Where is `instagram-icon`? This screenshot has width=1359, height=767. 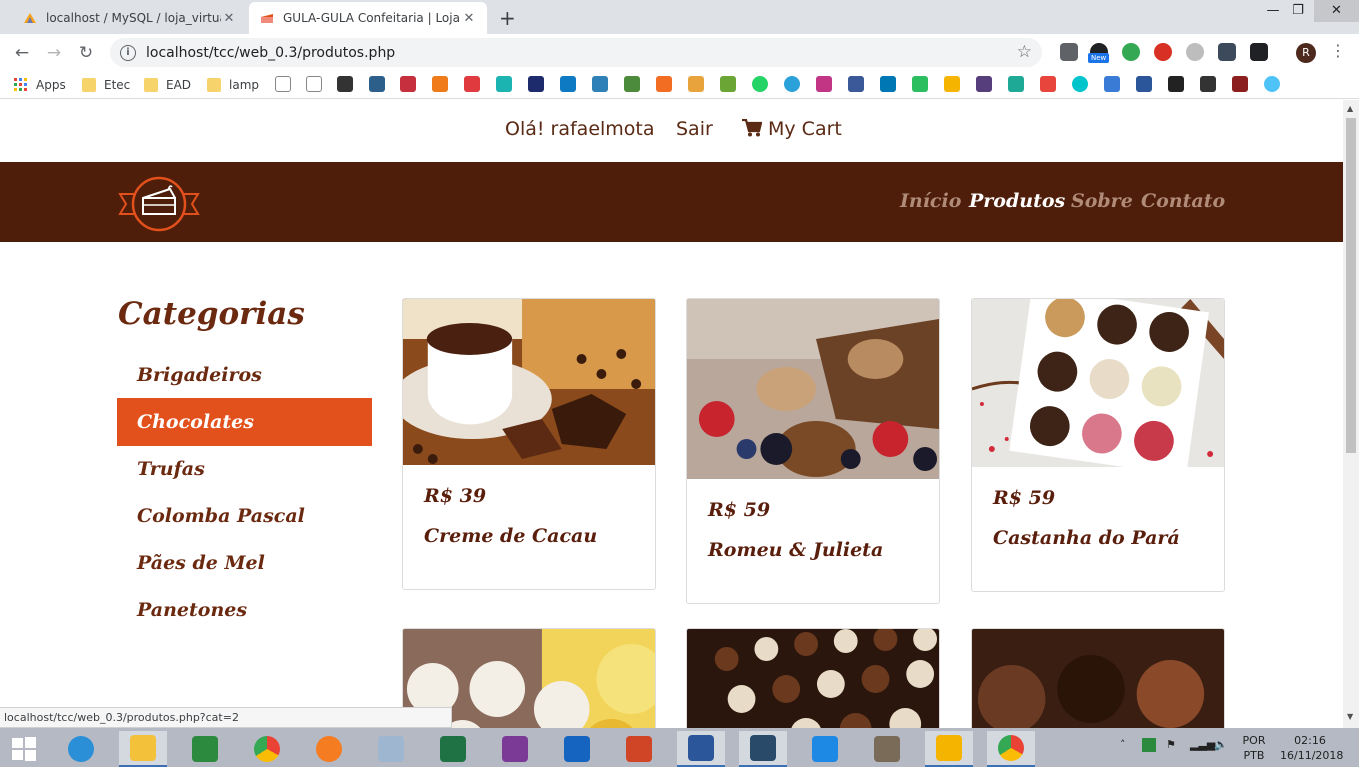
instagram-icon is located at coordinates (824, 84).